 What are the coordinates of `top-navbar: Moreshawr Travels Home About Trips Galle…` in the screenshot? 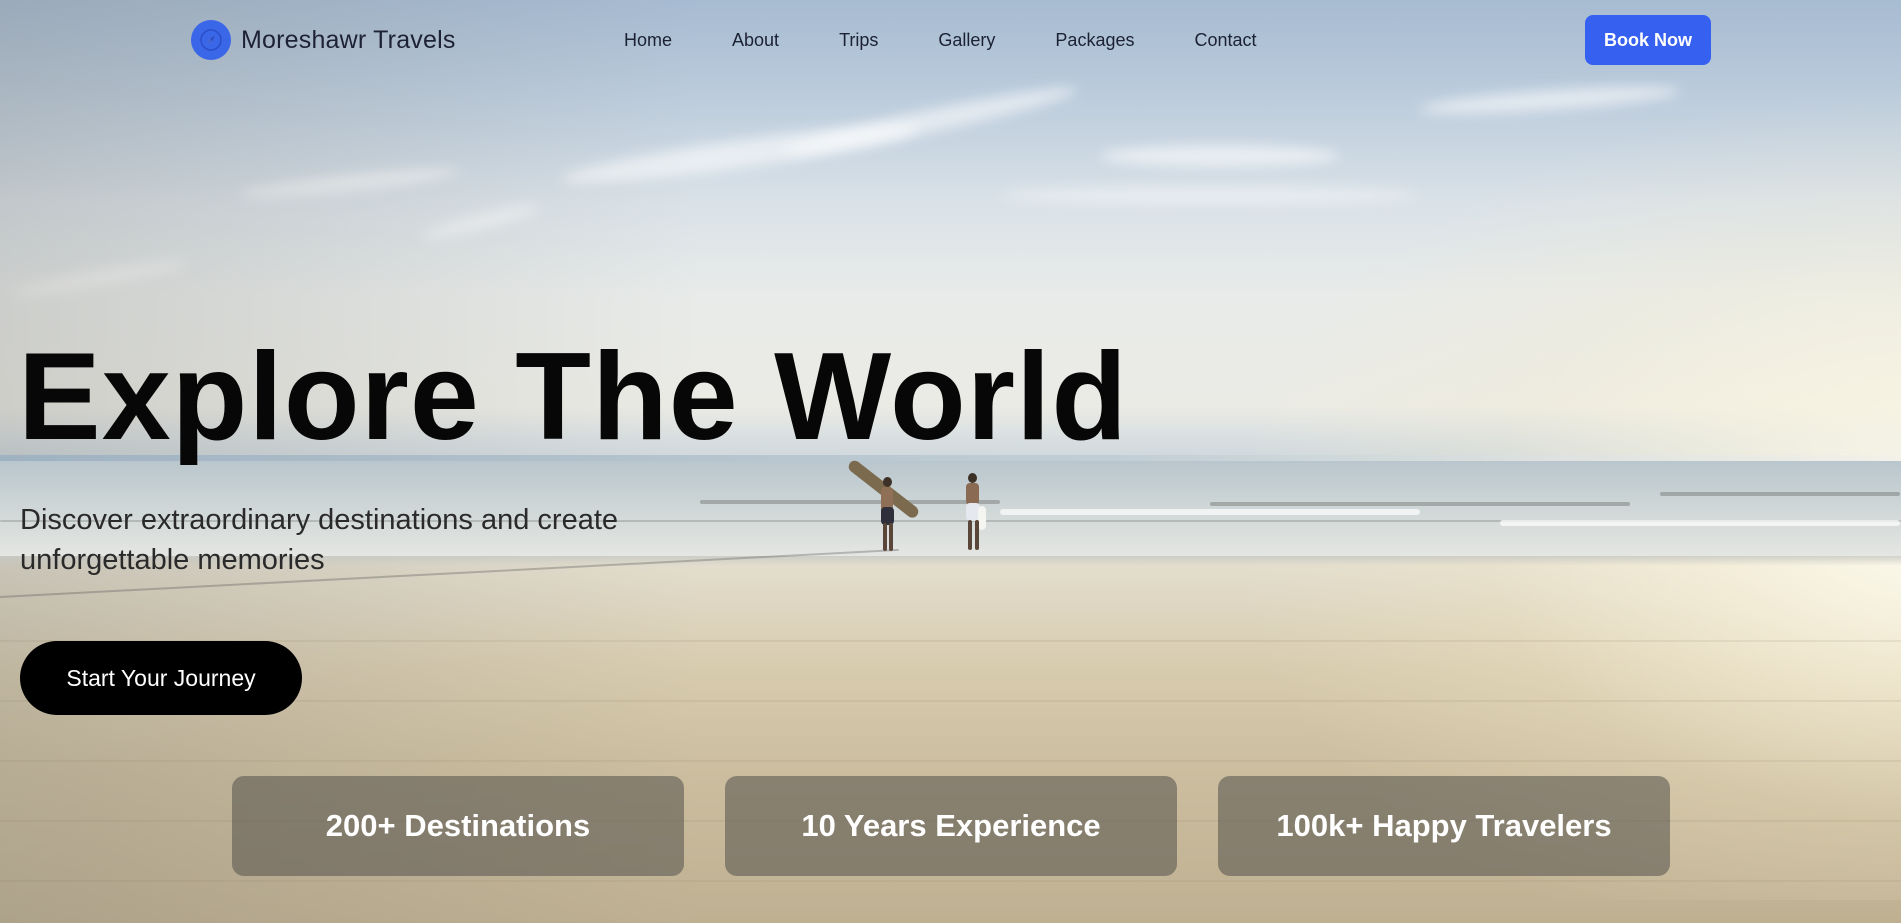 It's located at (950, 40).